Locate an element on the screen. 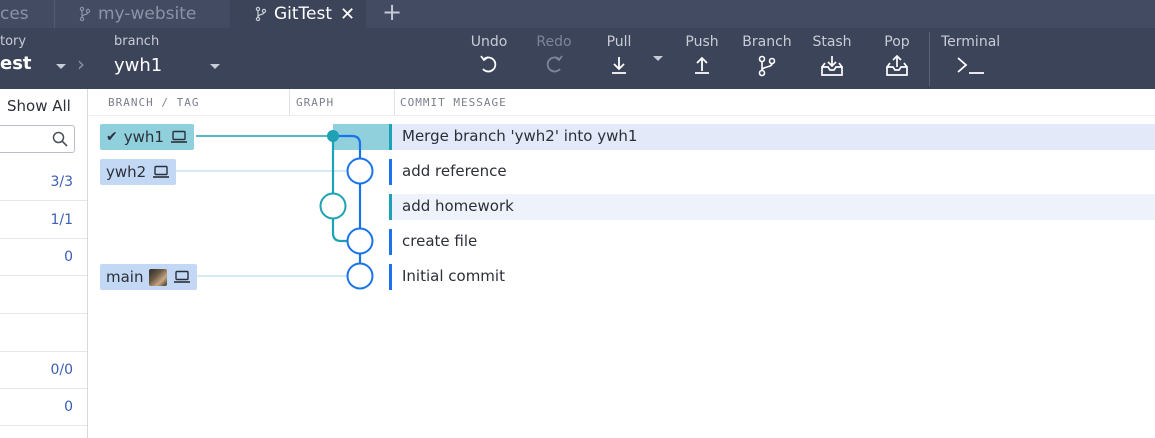 The width and height of the screenshot is (1155, 438). commit-message: create file is located at coordinates (439, 241).